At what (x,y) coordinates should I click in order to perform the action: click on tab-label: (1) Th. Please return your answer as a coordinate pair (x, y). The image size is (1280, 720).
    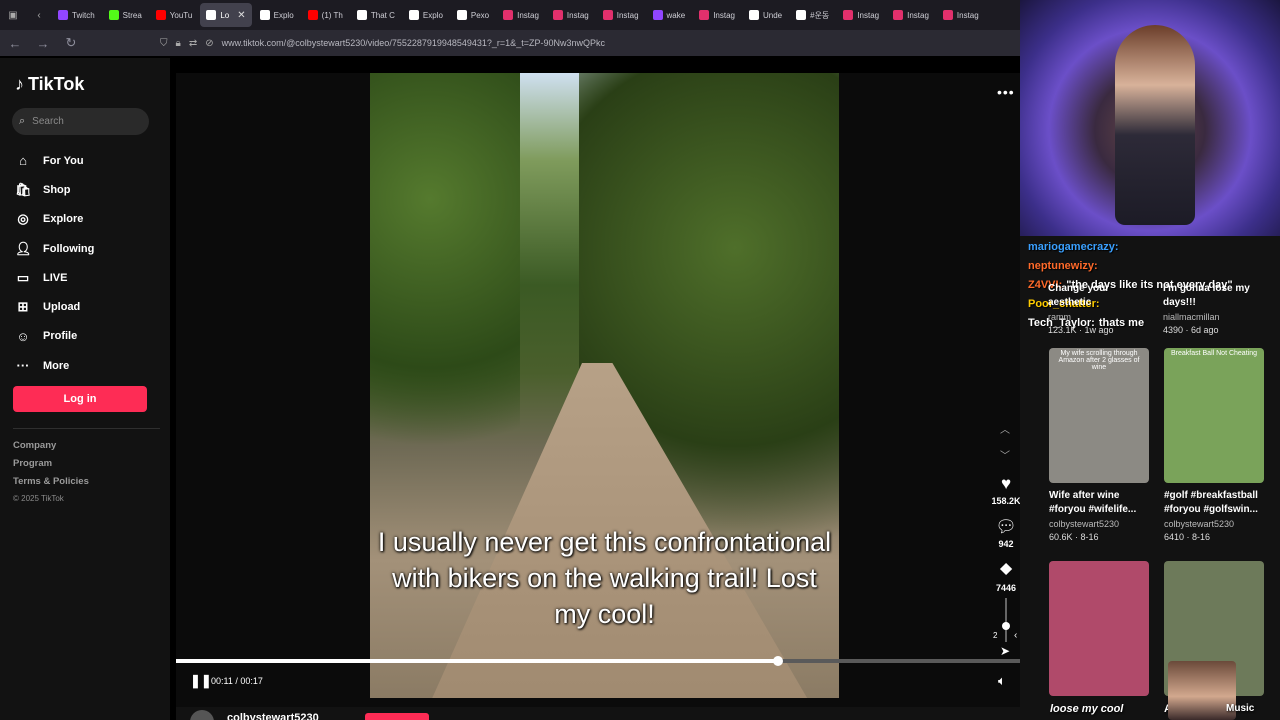
    Looking at the image, I should click on (332, 15).